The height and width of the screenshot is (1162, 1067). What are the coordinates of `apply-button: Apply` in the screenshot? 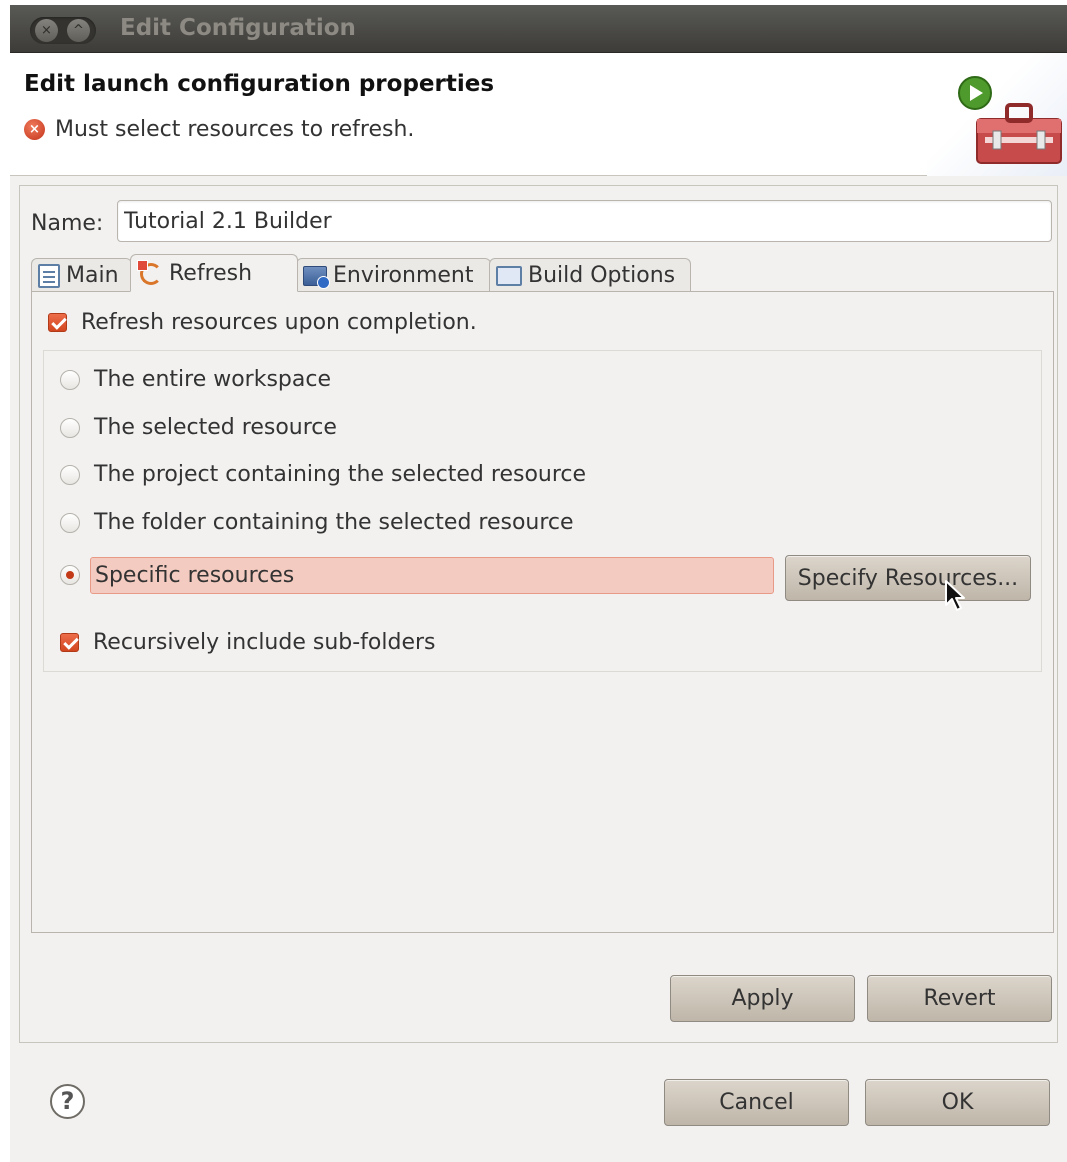 It's located at (762, 998).